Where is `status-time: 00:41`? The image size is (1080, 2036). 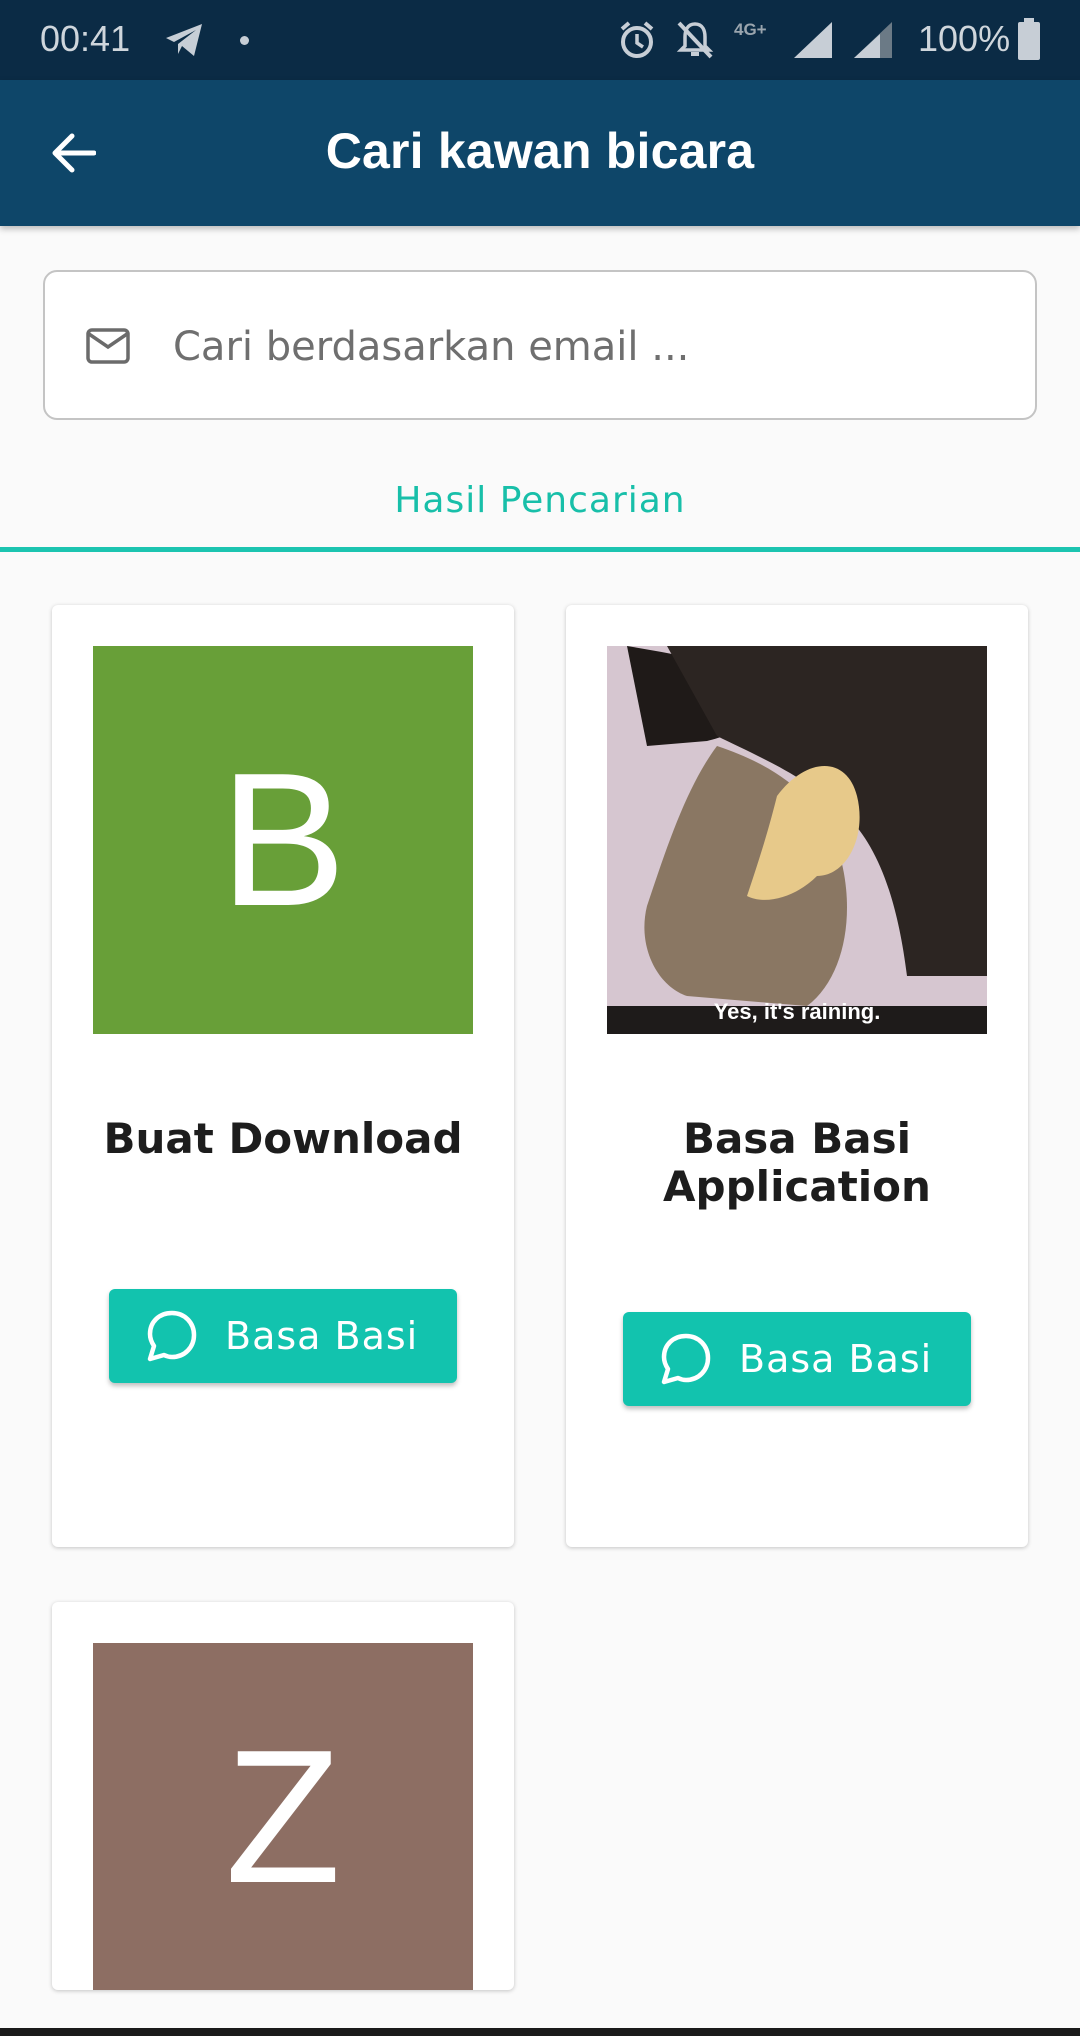 status-time: 00:41 is located at coordinates (85, 38).